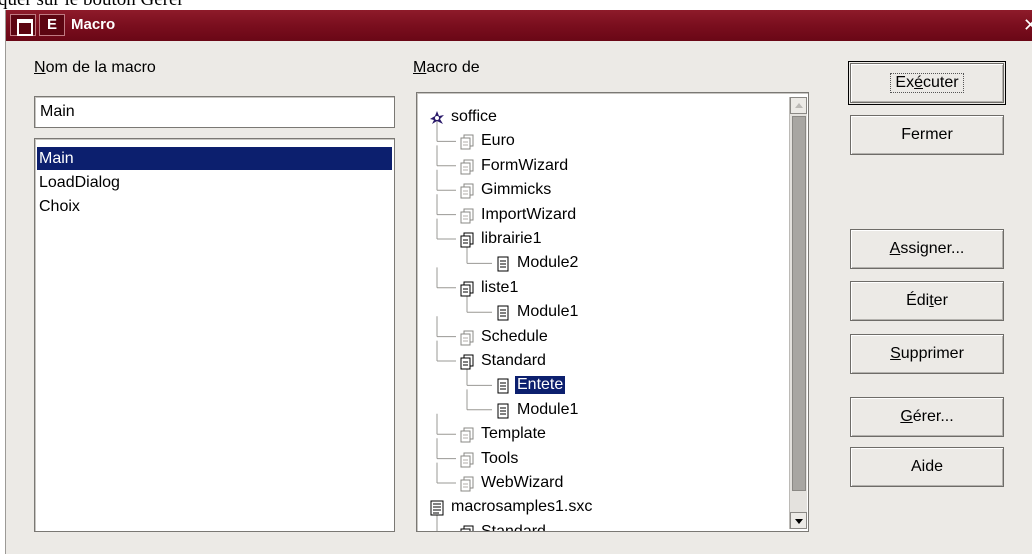 Image resolution: width=1032 pixels, height=554 pixels. What do you see at coordinates (514, 336) in the screenshot?
I see `tree-node-label: Schedule` at bounding box center [514, 336].